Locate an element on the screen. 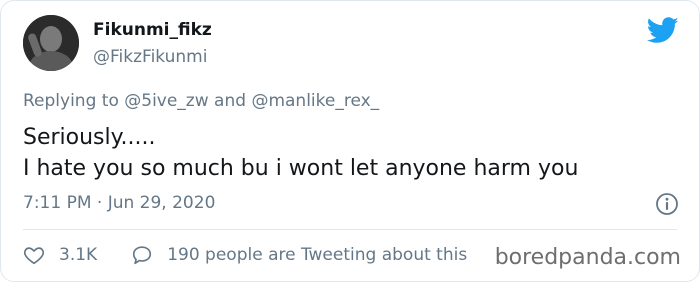  tweeting-about-link: 190 people are Tweeting about this is located at coordinates (317, 255).